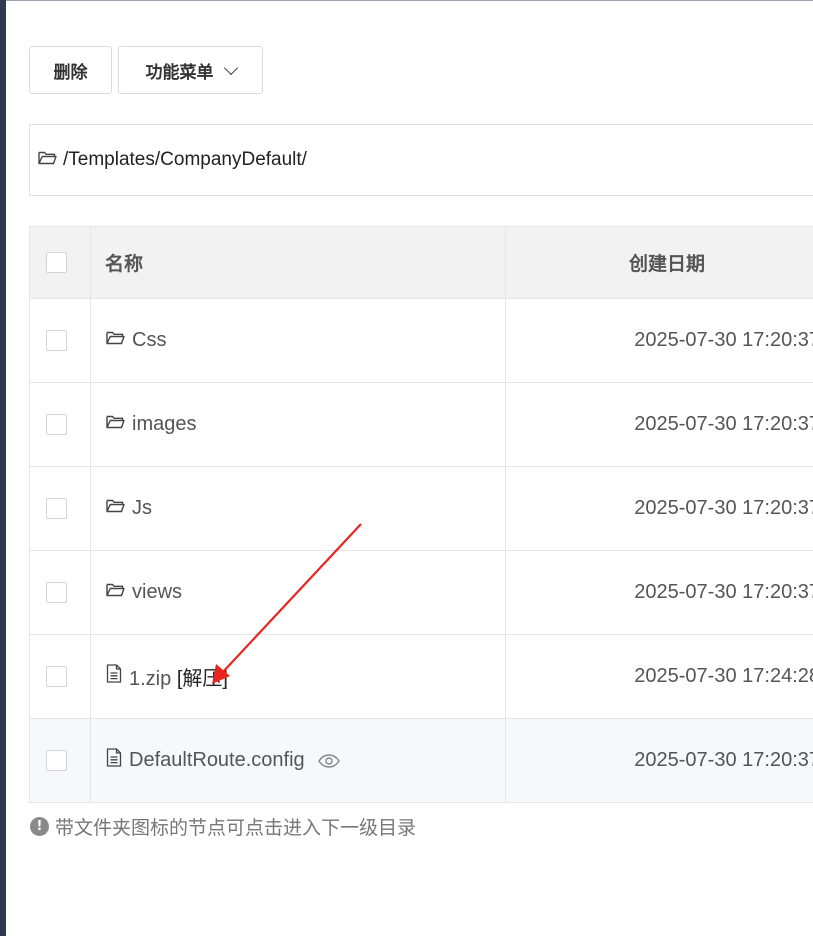 Image resolution: width=813 pixels, height=936 pixels. Describe the element at coordinates (298, 676) in the screenshot. I see `name-cell: 1.zip [解压]` at that location.